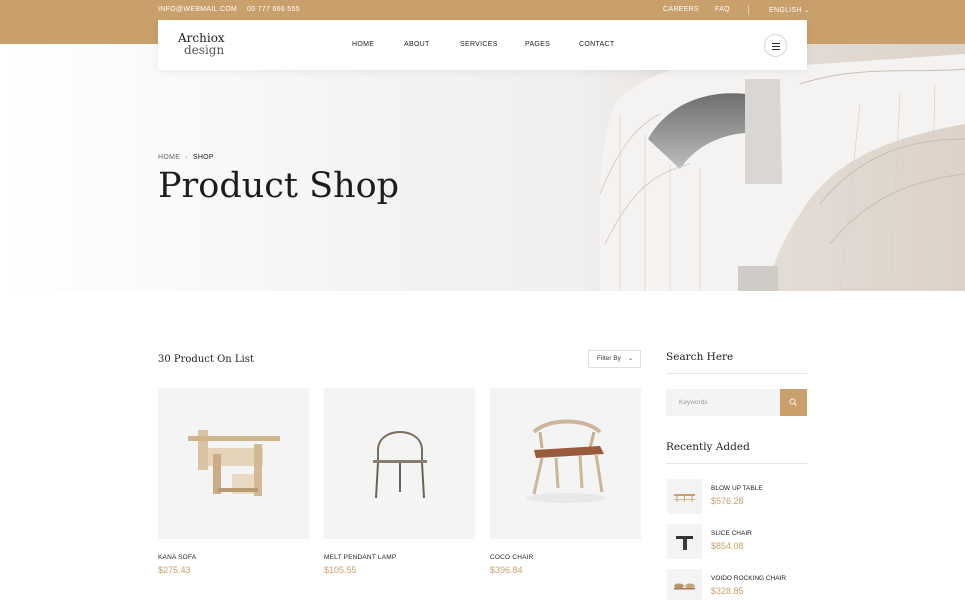 This screenshot has width=965, height=600. What do you see at coordinates (722, 9) in the screenshot?
I see `faq-link: FAQ` at bounding box center [722, 9].